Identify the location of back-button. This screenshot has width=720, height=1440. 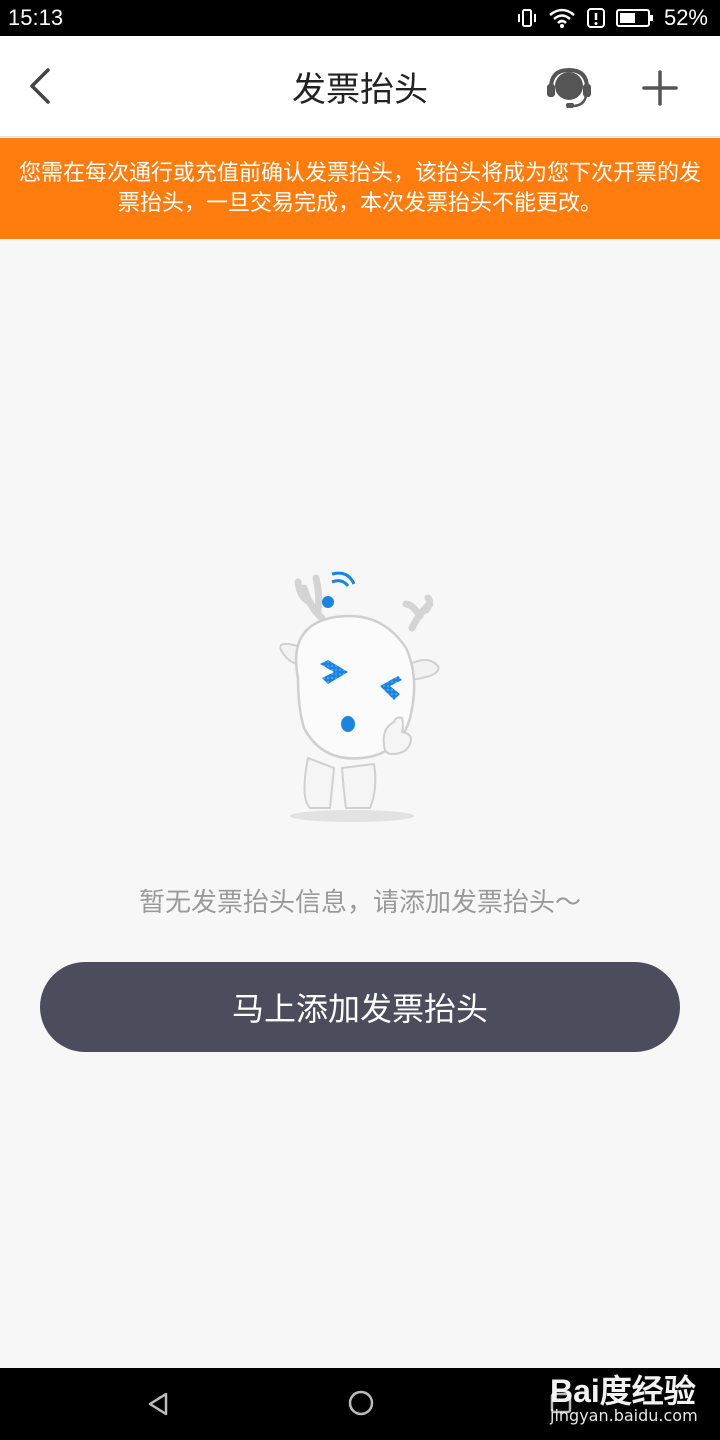
(42, 86).